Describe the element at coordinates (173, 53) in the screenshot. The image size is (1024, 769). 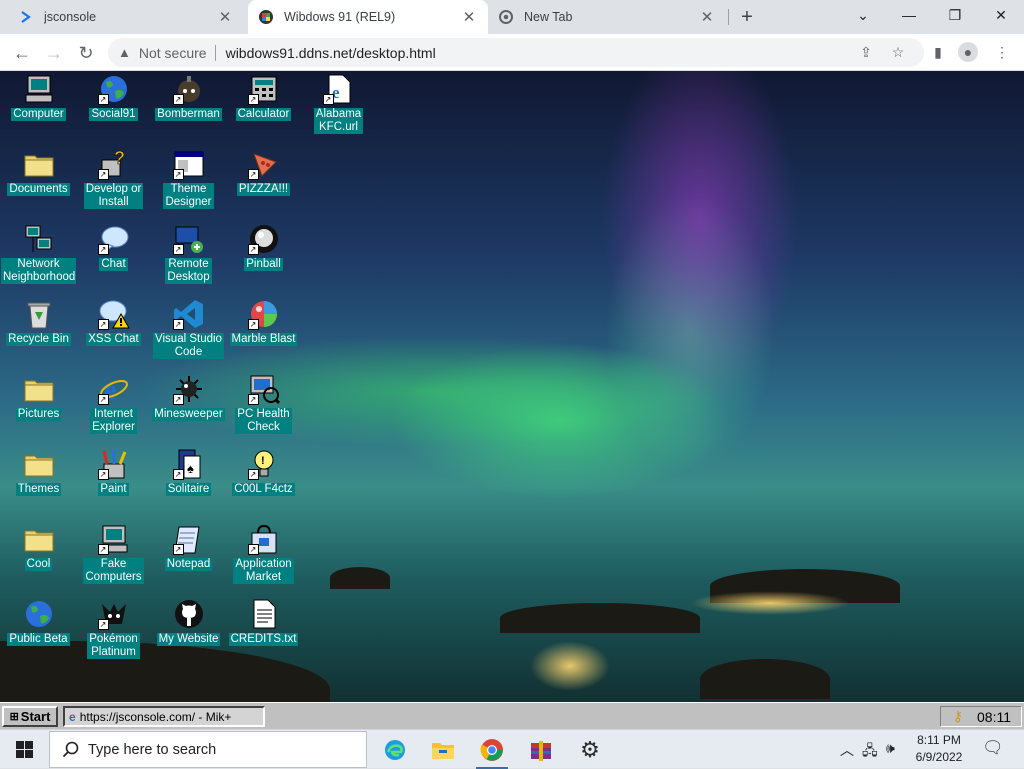
I see `security-label: Not secure` at that location.